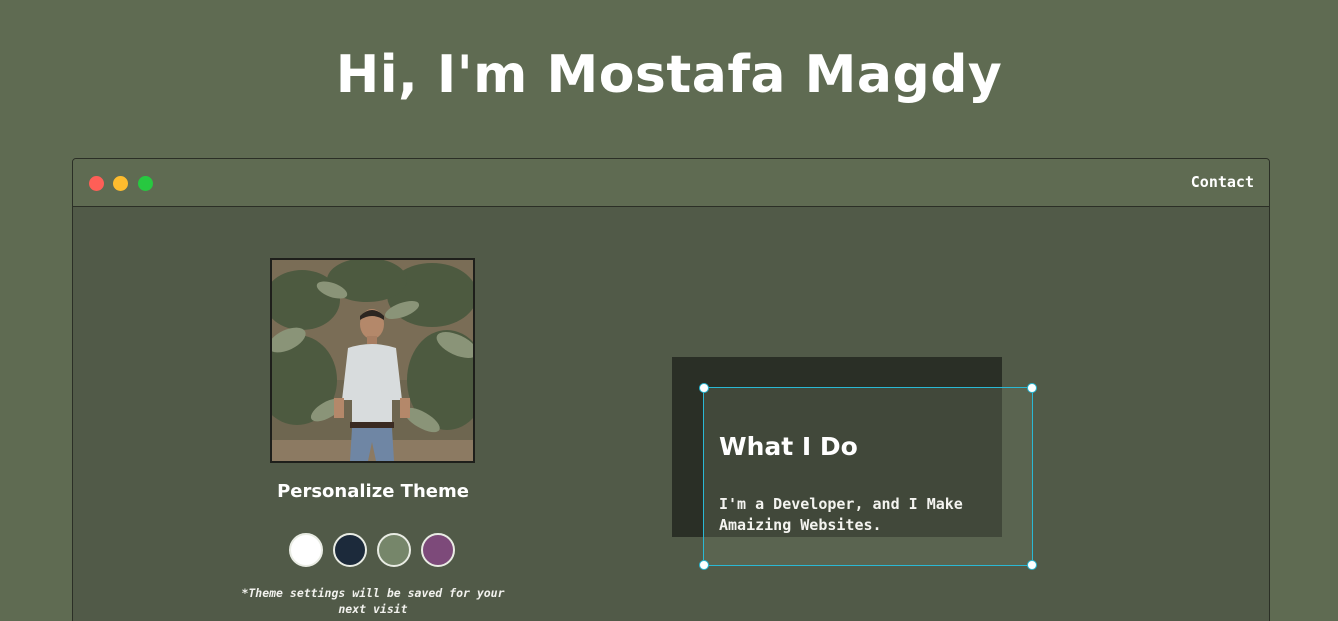 This screenshot has width=1338, height=621. What do you see at coordinates (671, 183) in the screenshot?
I see `window-title-bar: Contact` at bounding box center [671, 183].